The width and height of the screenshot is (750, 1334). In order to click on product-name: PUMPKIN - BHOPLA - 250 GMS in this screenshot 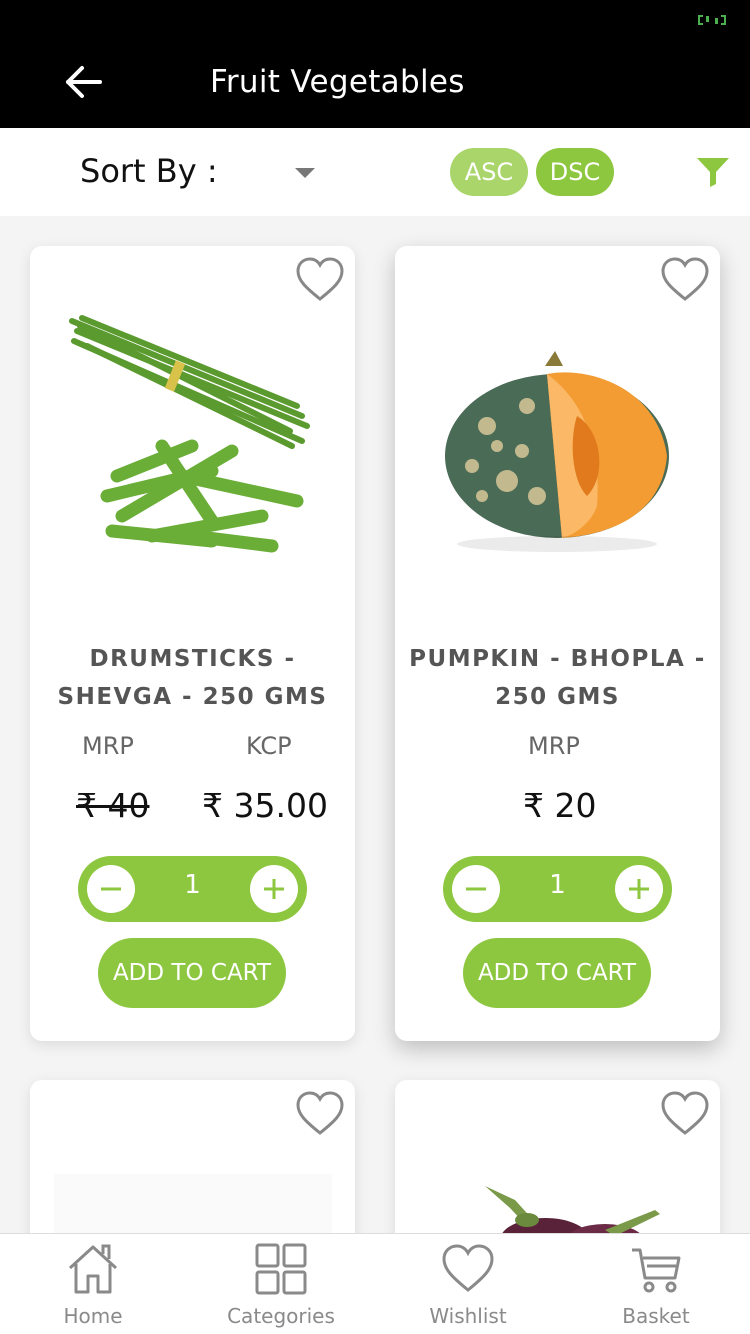, I will do `click(557, 678)`.